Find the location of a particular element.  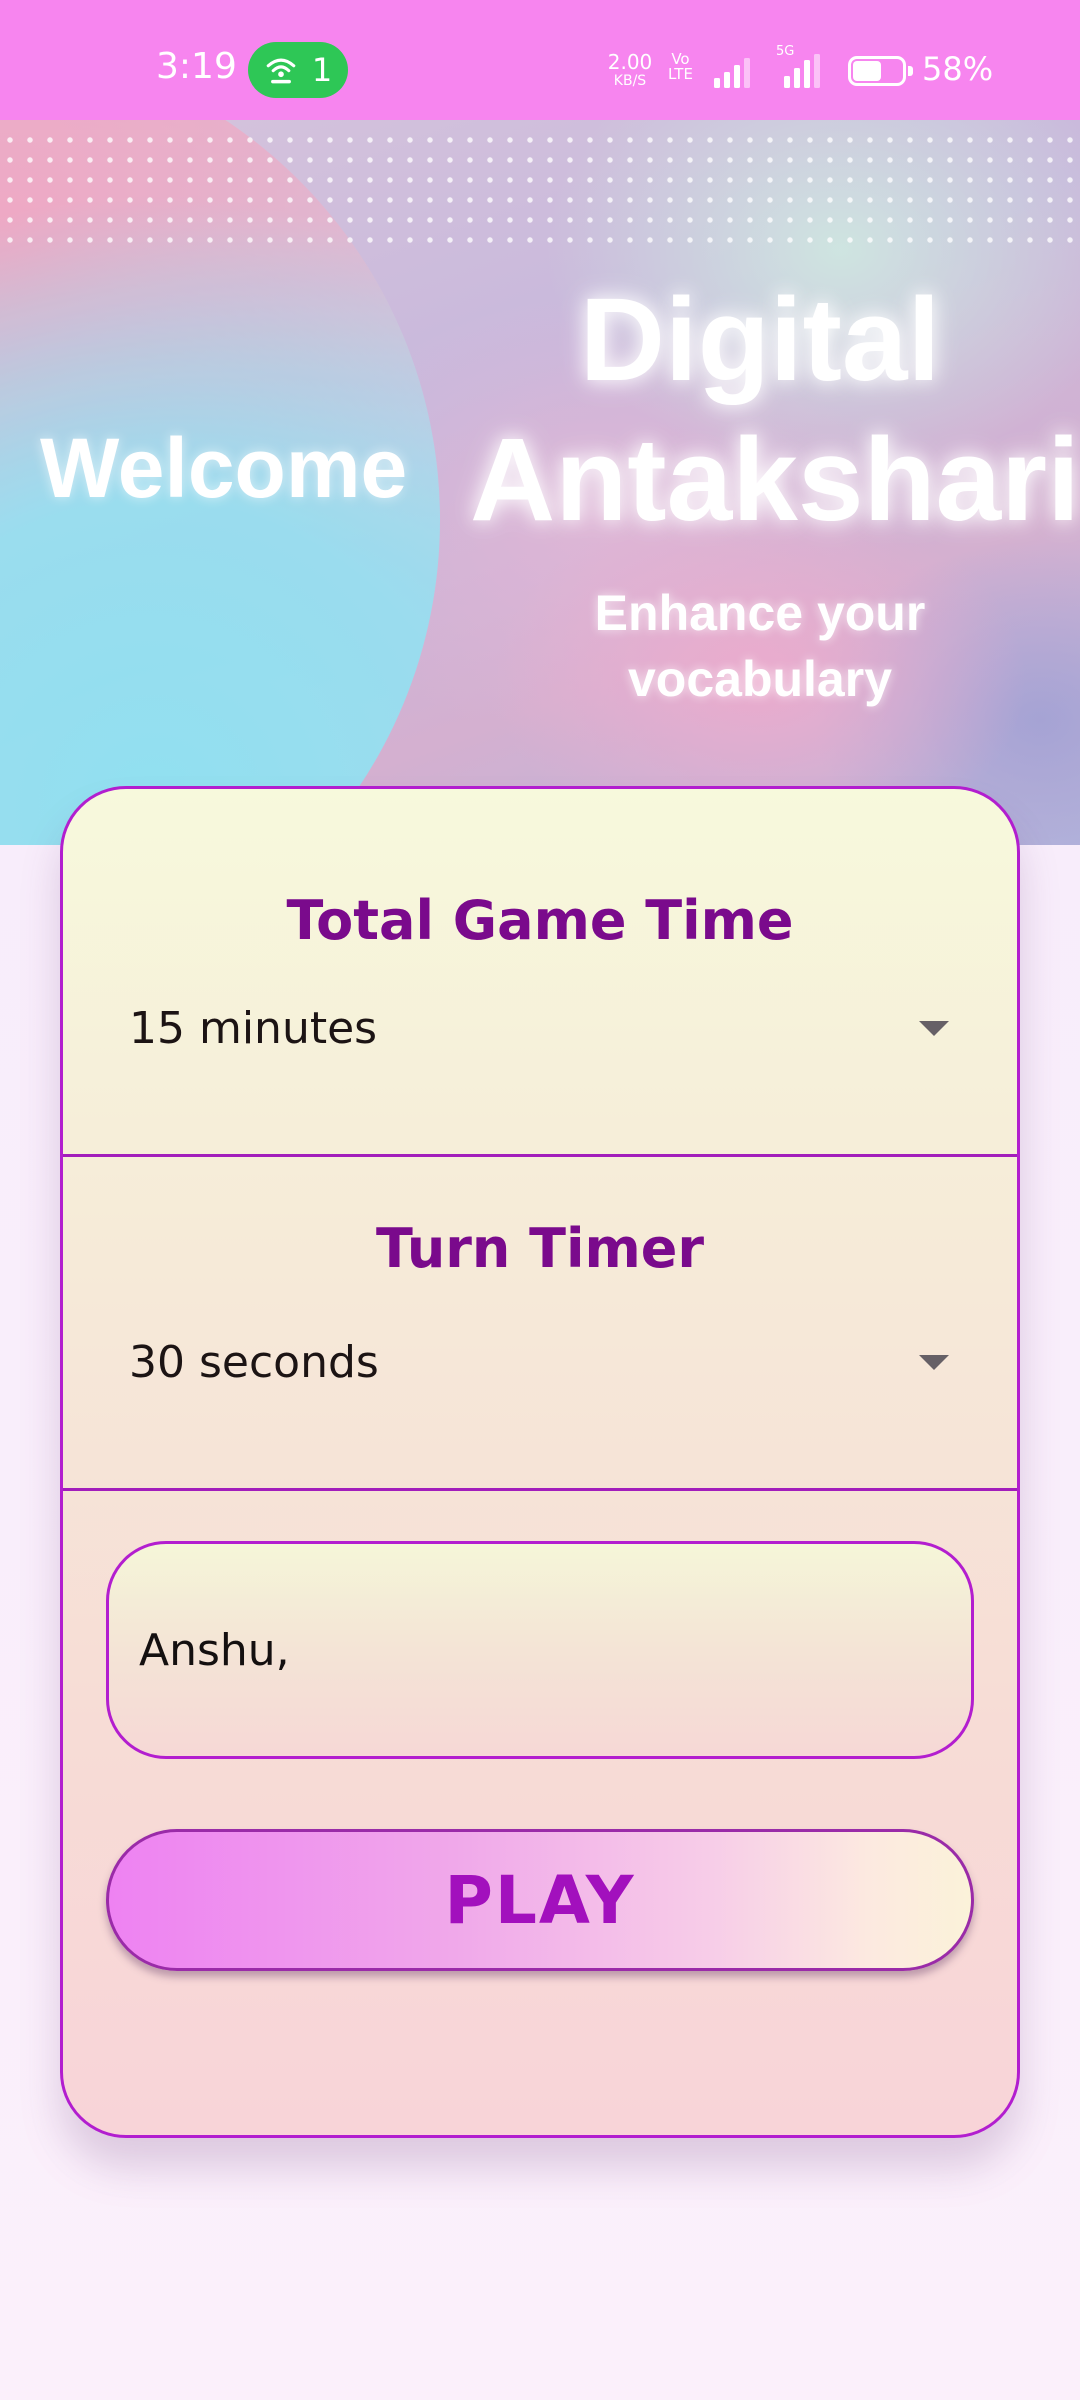

battery-percent: 58% is located at coordinates (958, 69).